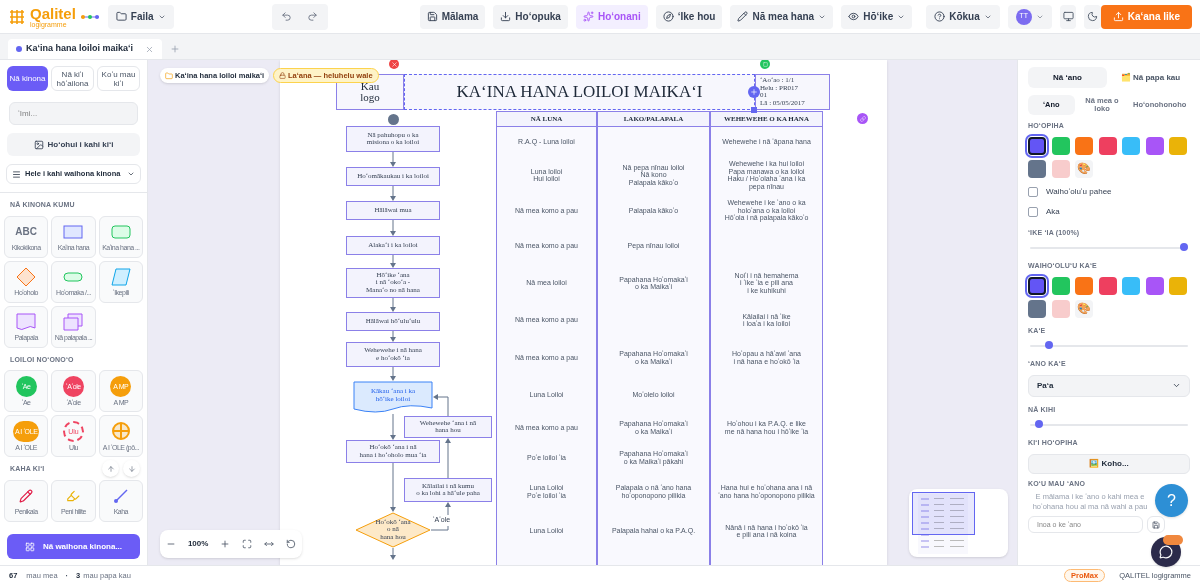  What do you see at coordinates (588, 16) in the screenshot?
I see `sparkle-icon` at bounding box center [588, 16].